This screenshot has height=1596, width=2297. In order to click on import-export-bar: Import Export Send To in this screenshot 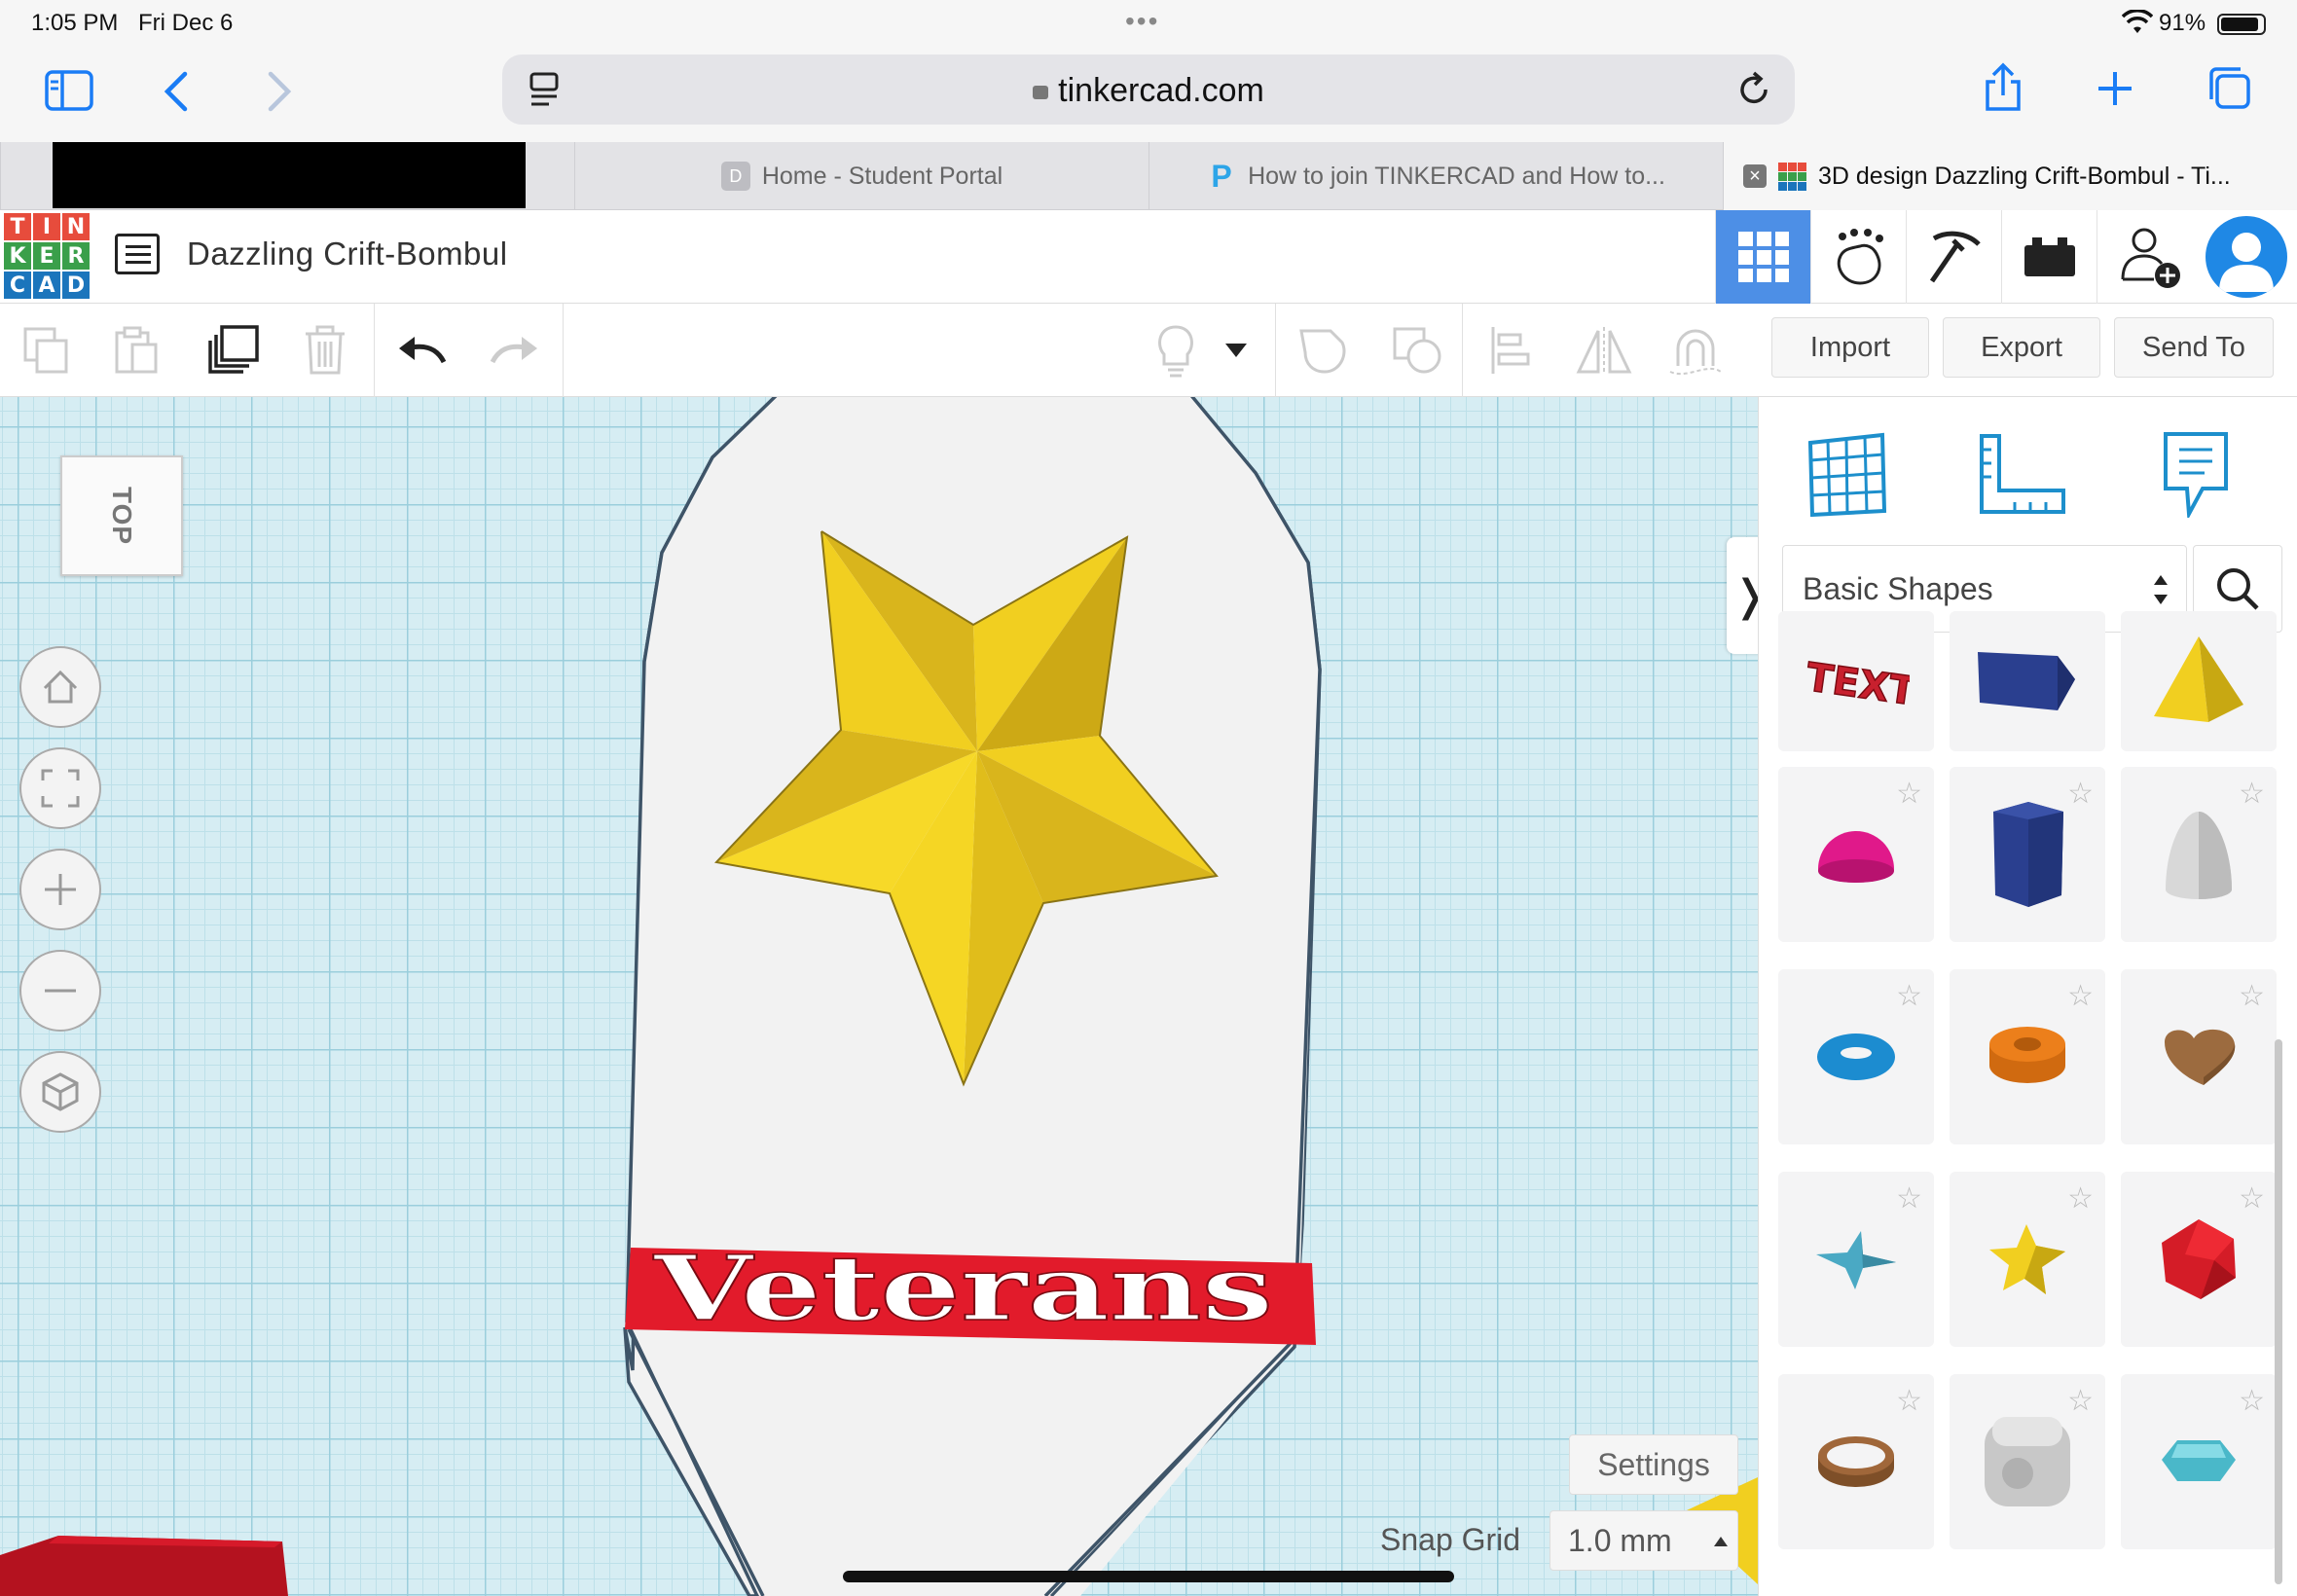, I will do `click(2027, 350)`.